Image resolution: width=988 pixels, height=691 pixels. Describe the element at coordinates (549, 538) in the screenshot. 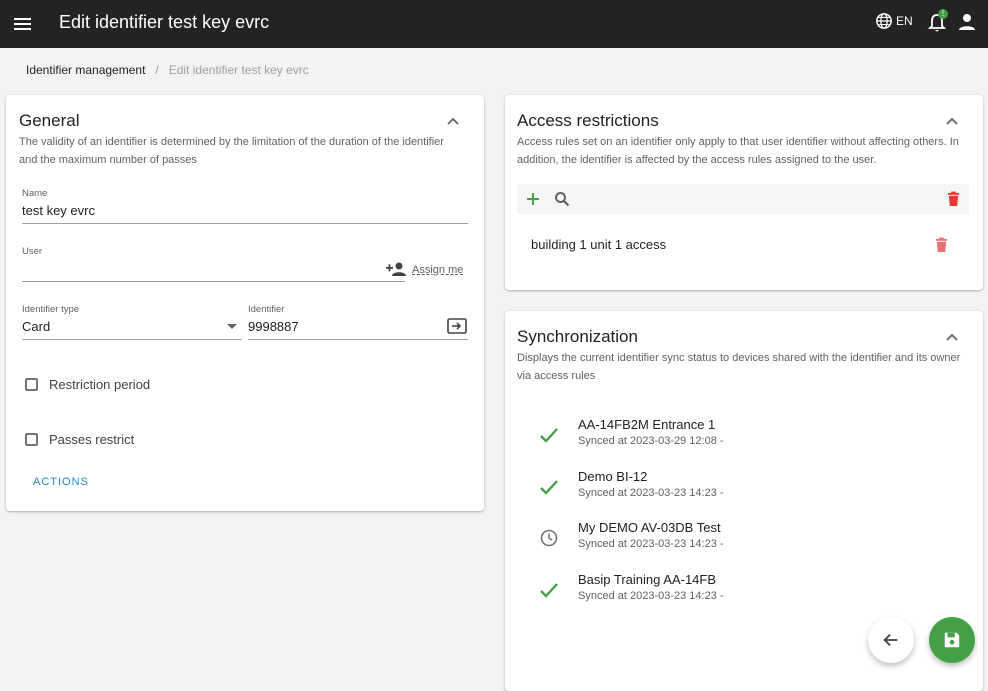

I see `clock-icon` at that location.